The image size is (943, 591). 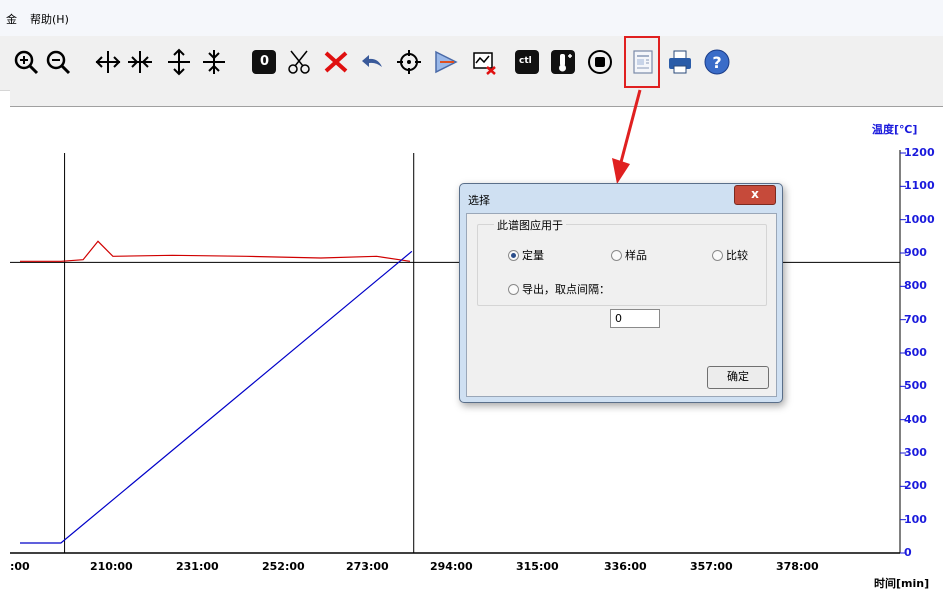 What do you see at coordinates (484, 62) in the screenshot?
I see `screenshot-chart-icon` at bounding box center [484, 62].